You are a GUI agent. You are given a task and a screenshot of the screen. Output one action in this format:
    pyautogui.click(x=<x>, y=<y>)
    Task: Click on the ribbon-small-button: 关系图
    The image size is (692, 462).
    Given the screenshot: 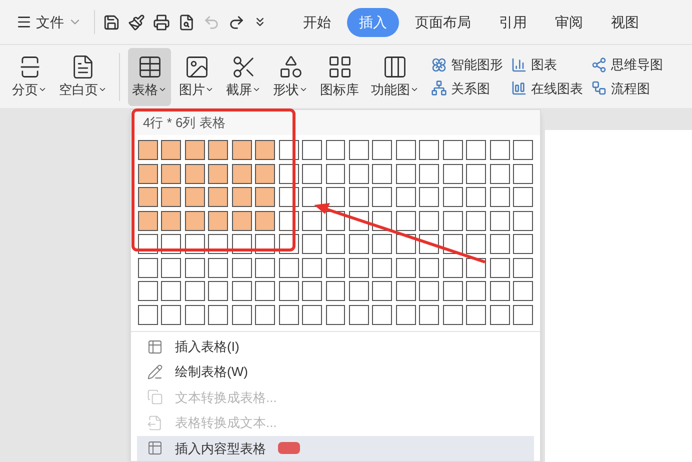 What is the action you would take?
    pyautogui.click(x=467, y=88)
    